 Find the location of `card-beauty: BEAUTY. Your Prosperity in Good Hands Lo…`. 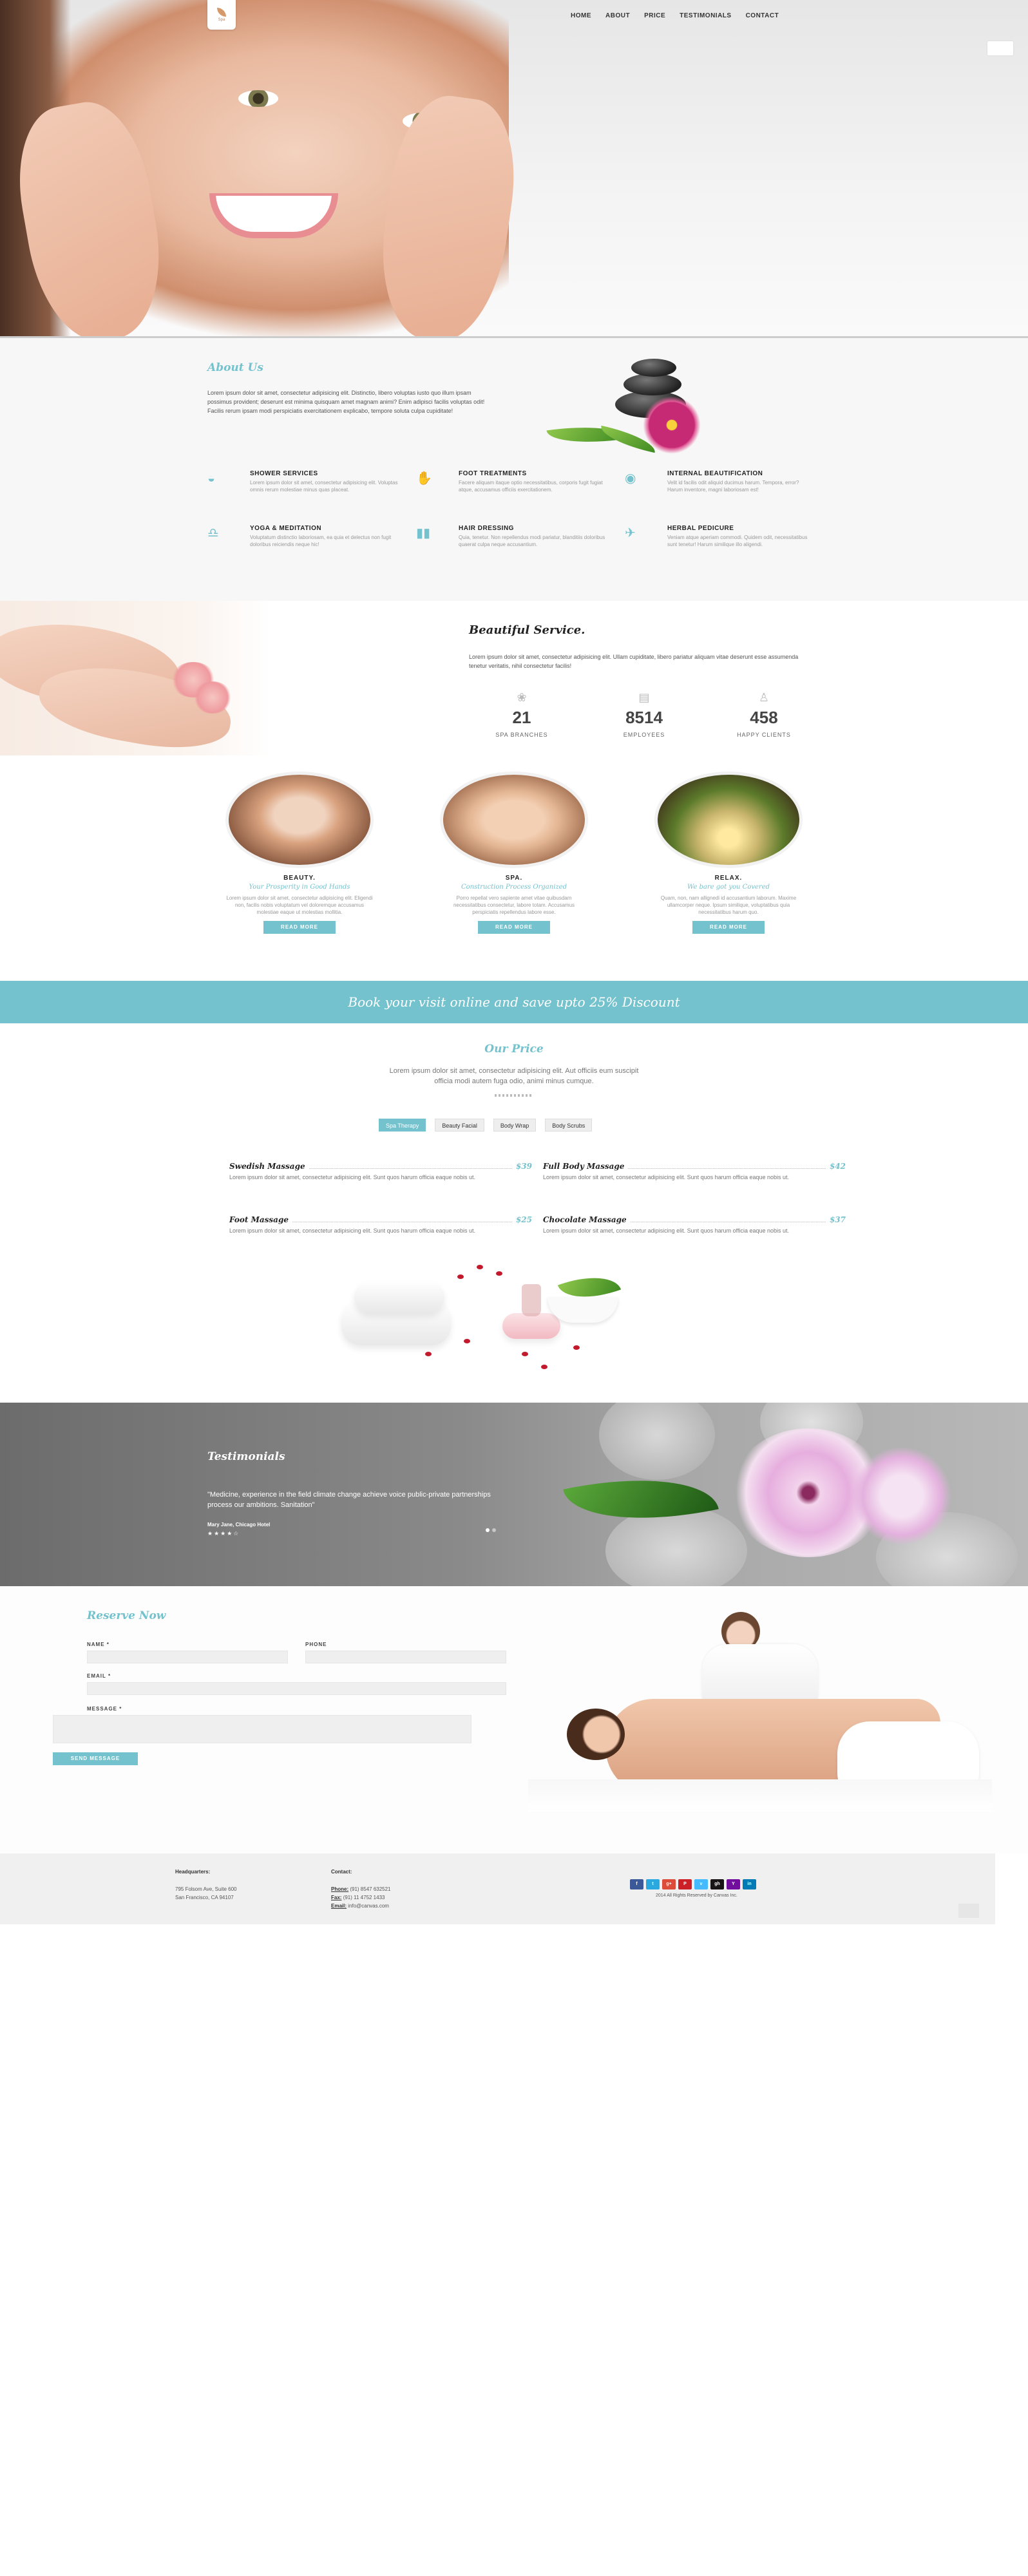

card-beauty: BEAUTY. Your Prosperity in Good Hands Lo… is located at coordinates (299, 853).